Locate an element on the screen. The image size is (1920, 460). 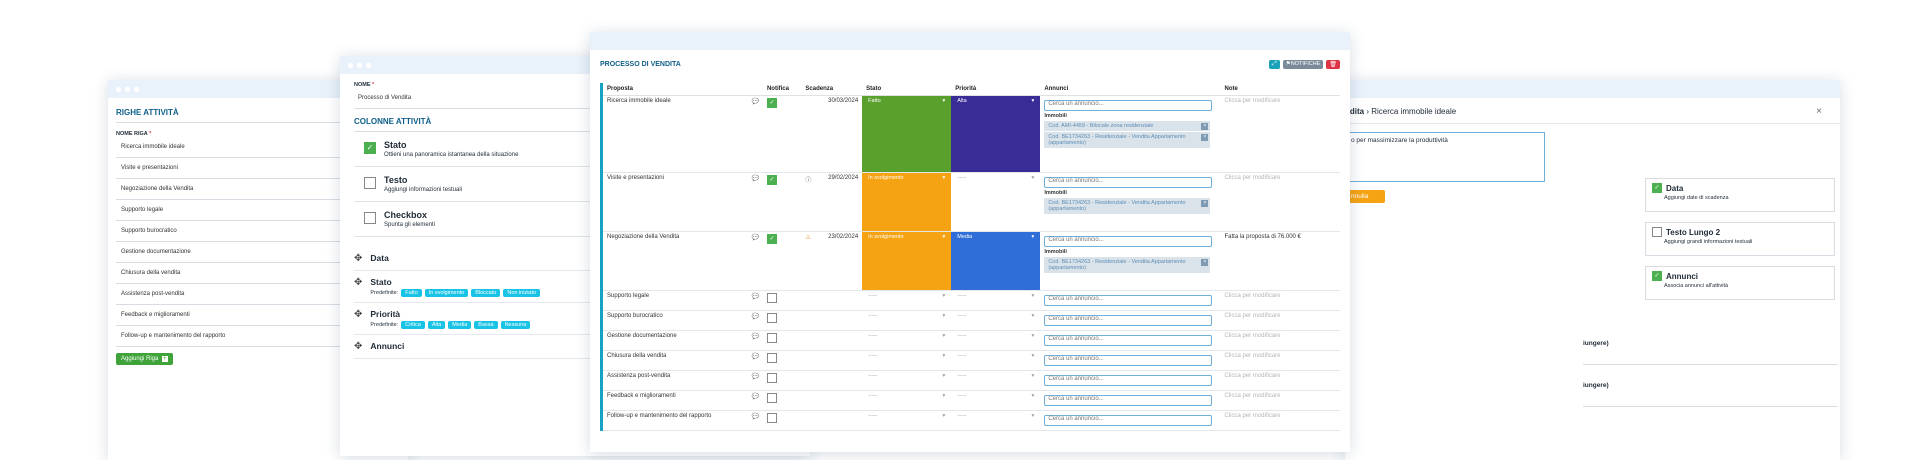
column-header: Priorità is located at coordinates (996, 89).